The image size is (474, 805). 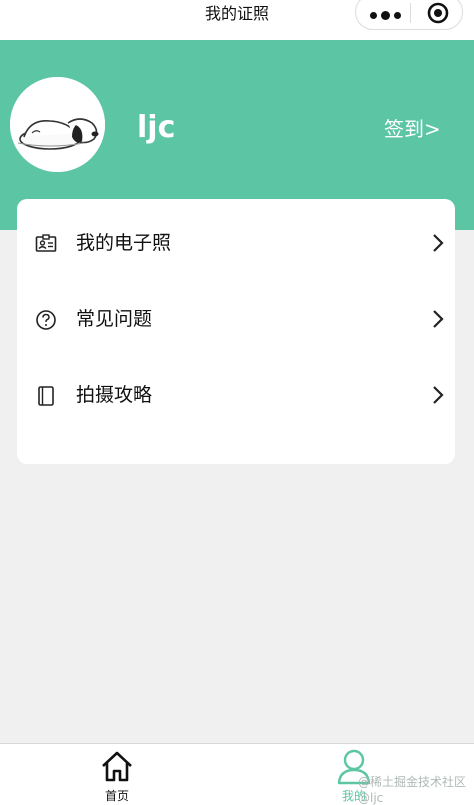 I want to click on watermark: @稀土掘金技术社区 @ljc, so click(x=412, y=790).